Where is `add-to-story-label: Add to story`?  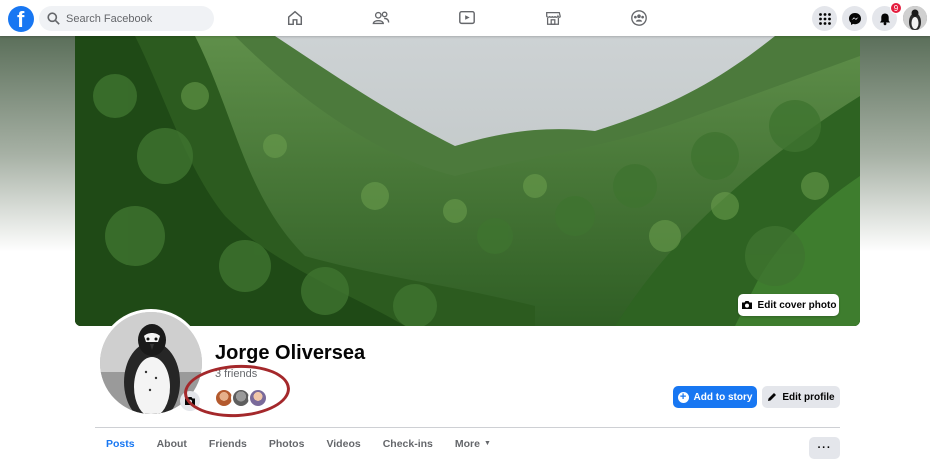 add-to-story-label: Add to story is located at coordinates (723, 397).